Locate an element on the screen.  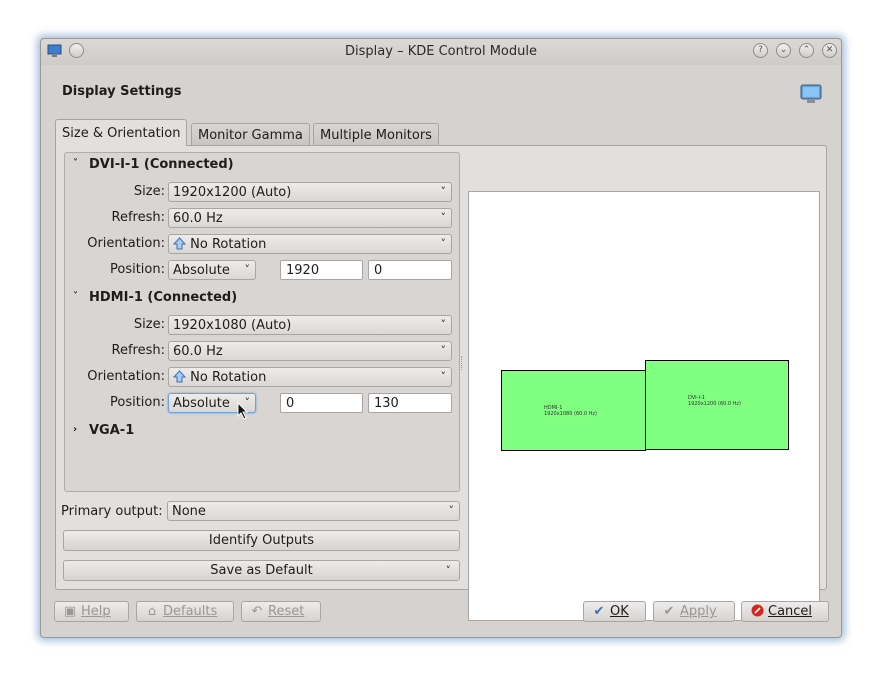
help-label: Help is located at coordinates (96, 611).